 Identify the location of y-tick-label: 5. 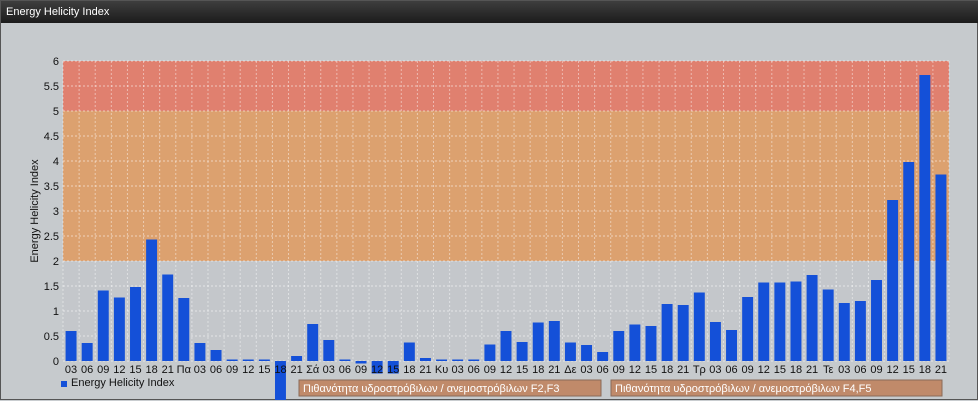
(56, 112).